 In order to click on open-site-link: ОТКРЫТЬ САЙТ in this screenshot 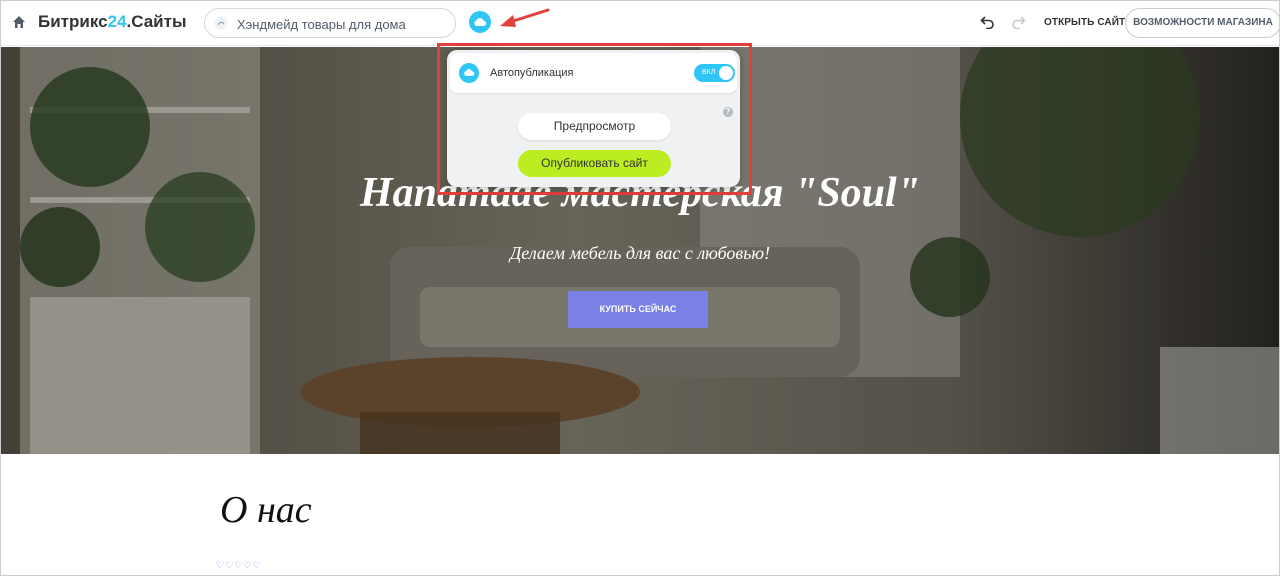, I will do `click(1084, 22)`.